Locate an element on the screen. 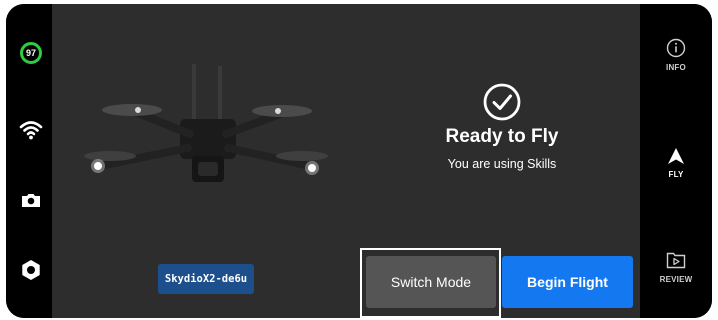 The width and height of the screenshot is (718, 320). left-toolbar: 97 is located at coordinates (29, 161).